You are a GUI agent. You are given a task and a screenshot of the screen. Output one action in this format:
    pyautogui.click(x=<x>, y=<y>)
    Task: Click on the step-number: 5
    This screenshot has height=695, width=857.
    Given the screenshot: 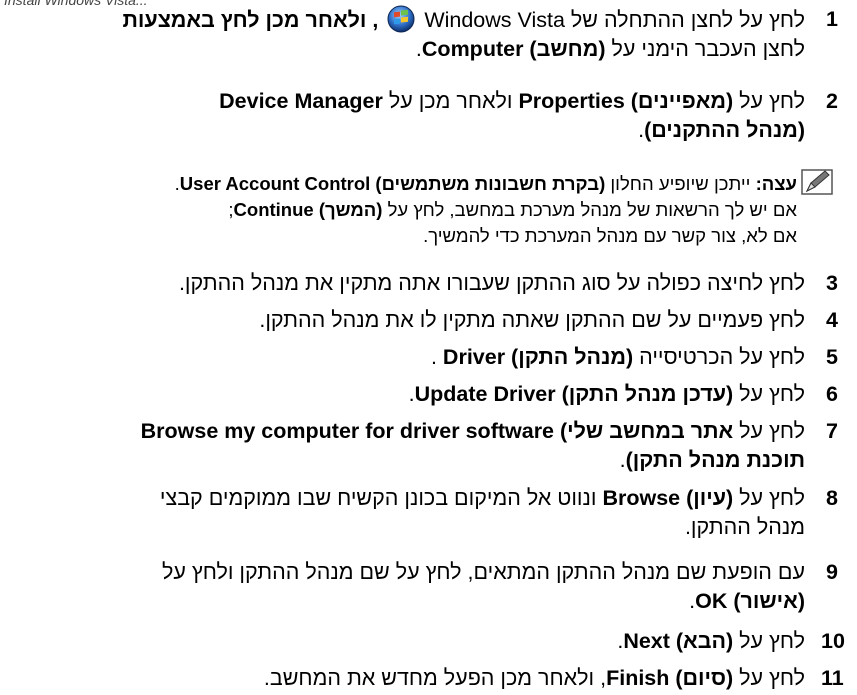 What is the action you would take?
    pyautogui.click(x=832, y=357)
    